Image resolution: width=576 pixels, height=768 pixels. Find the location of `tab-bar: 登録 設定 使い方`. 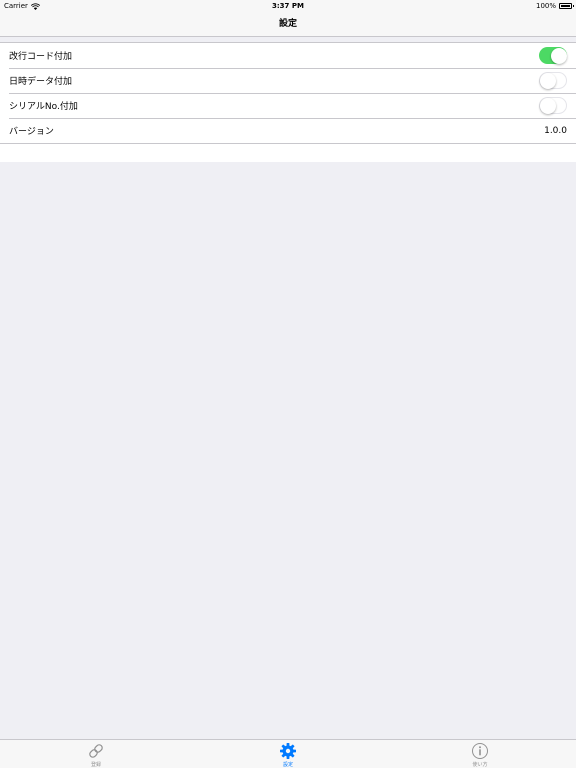

tab-bar: 登録 設定 使い方 is located at coordinates (288, 753).